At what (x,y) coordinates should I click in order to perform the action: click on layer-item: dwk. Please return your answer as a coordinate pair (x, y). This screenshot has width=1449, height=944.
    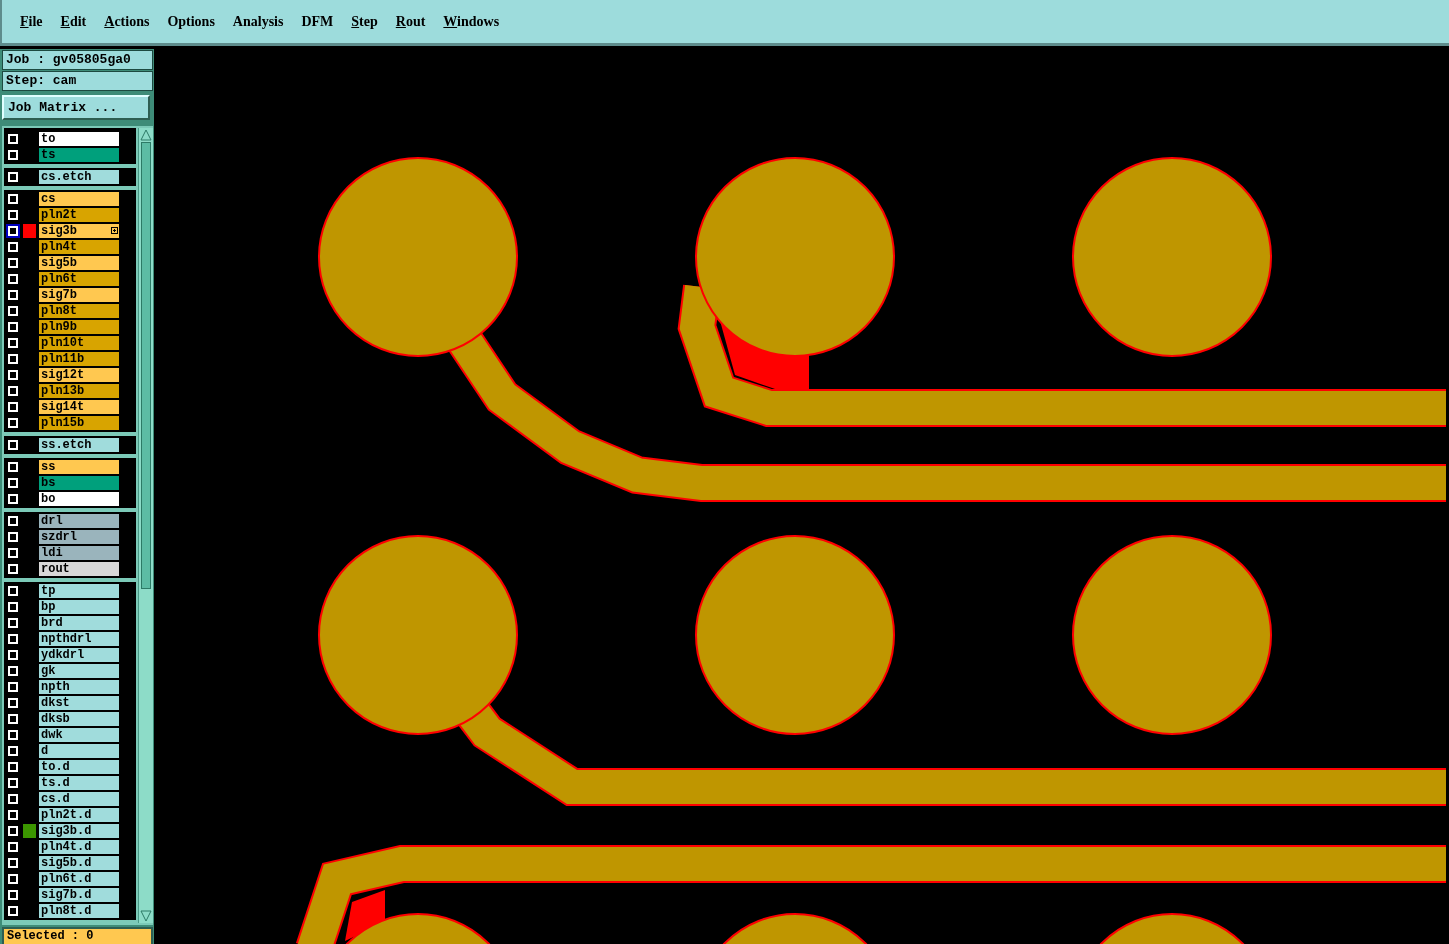
    Looking at the image, I should click on (79, 735).